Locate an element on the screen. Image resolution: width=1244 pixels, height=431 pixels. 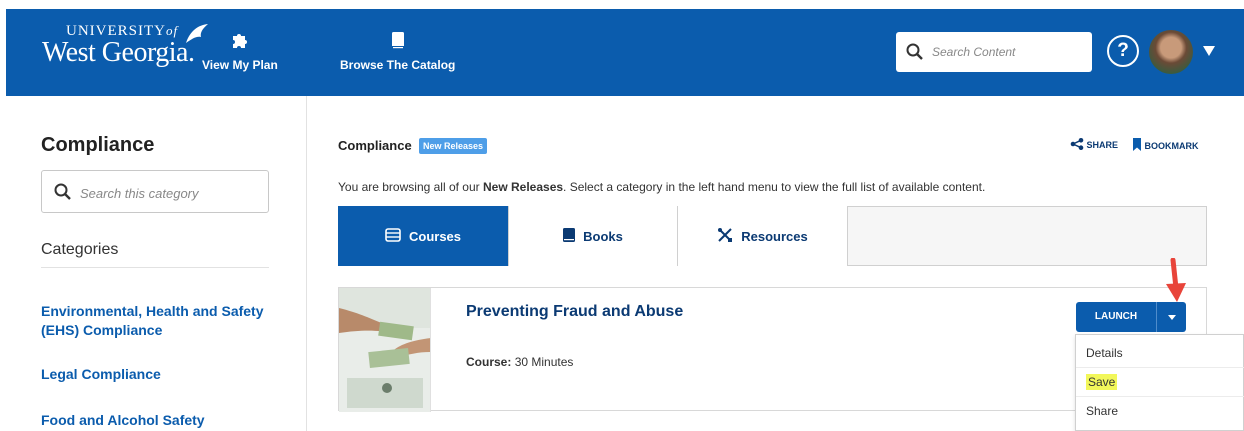
search-placeholder: Search Content is located at coordinates (974, 52).